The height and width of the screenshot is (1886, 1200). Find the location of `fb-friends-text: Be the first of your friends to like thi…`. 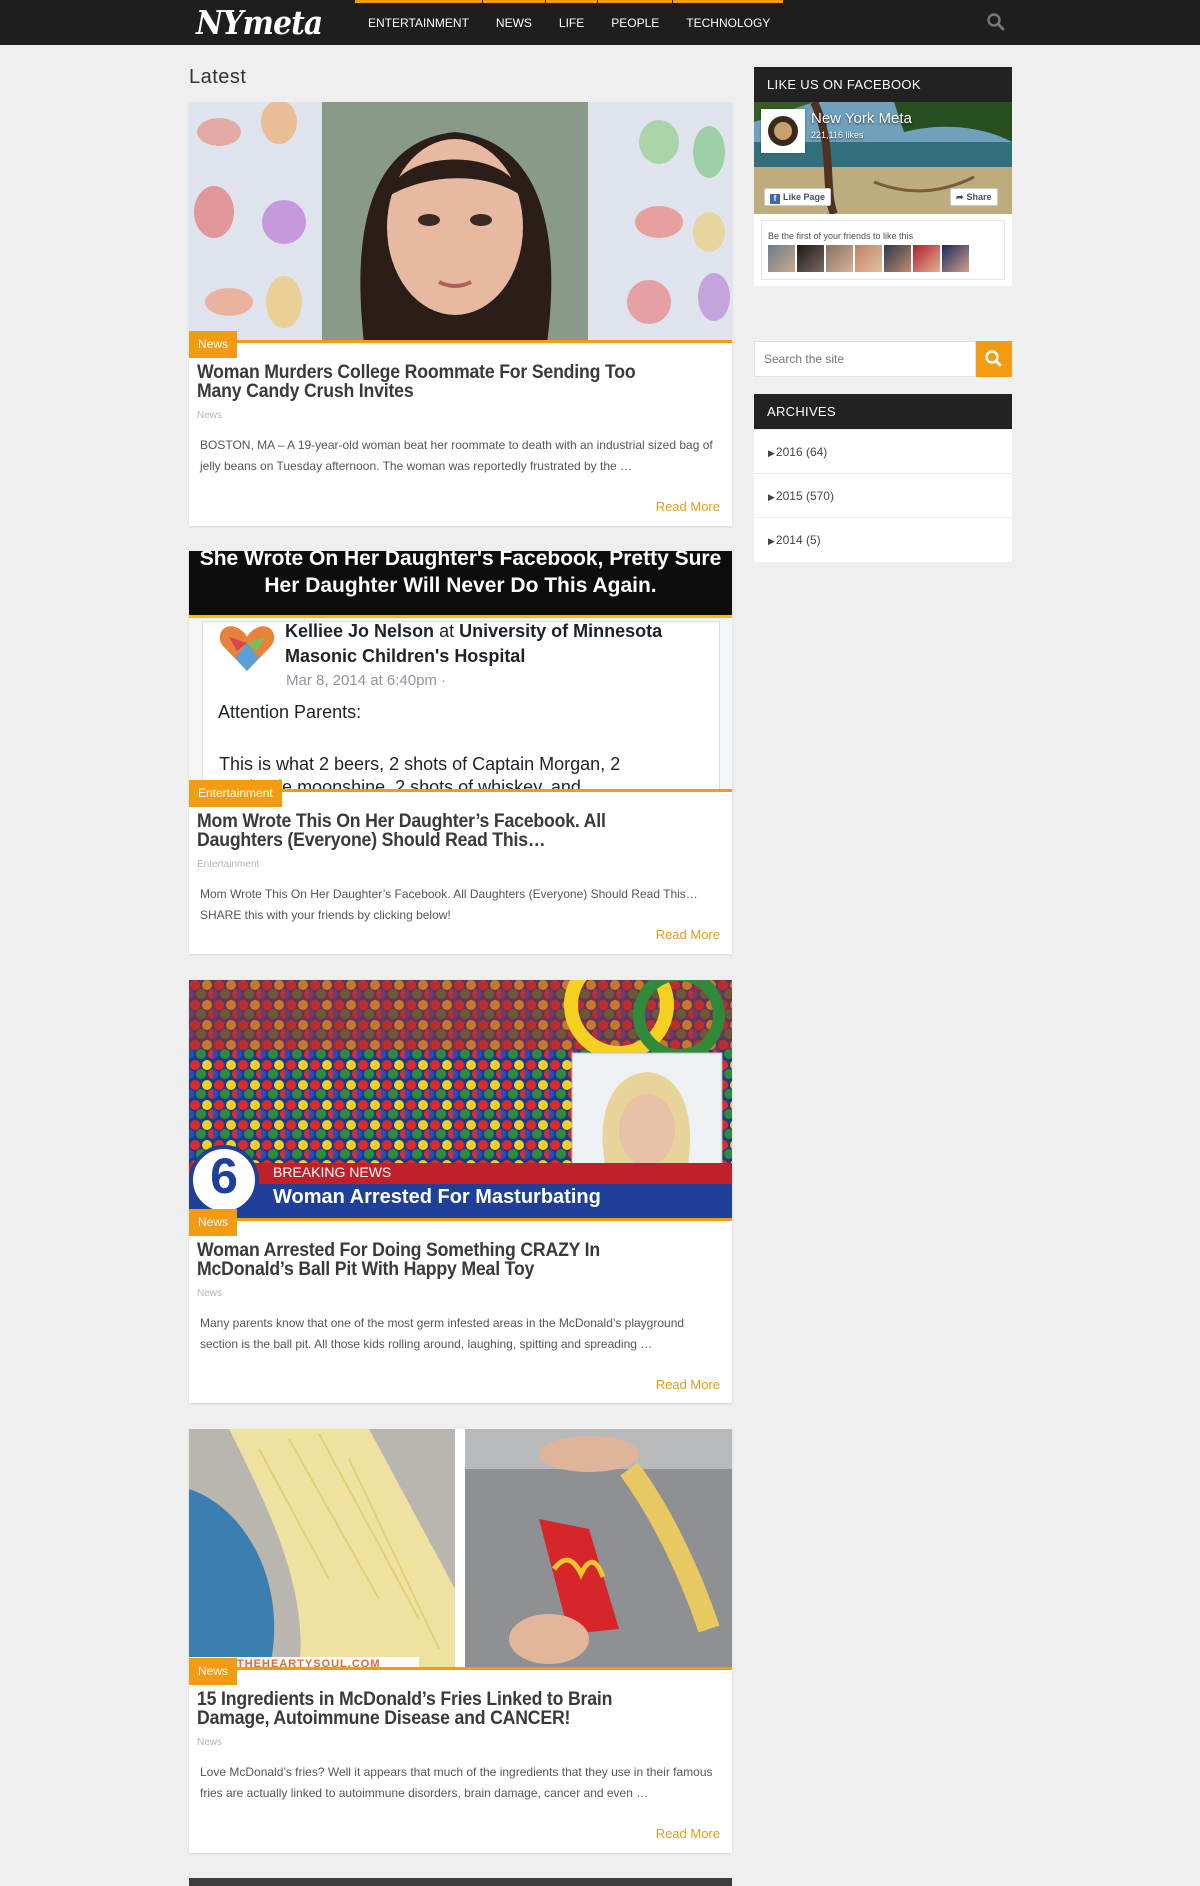

fb-friends-text: Be the first of your friends to like thi… is located at coordinates (841, 236).